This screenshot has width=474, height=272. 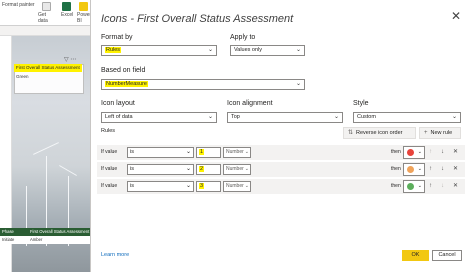 What do you see at coordinates (159, 117) in the screenshot?
I see `icon-layout-dropdown: Left of data ⌄` at bounding box center [159, 117].